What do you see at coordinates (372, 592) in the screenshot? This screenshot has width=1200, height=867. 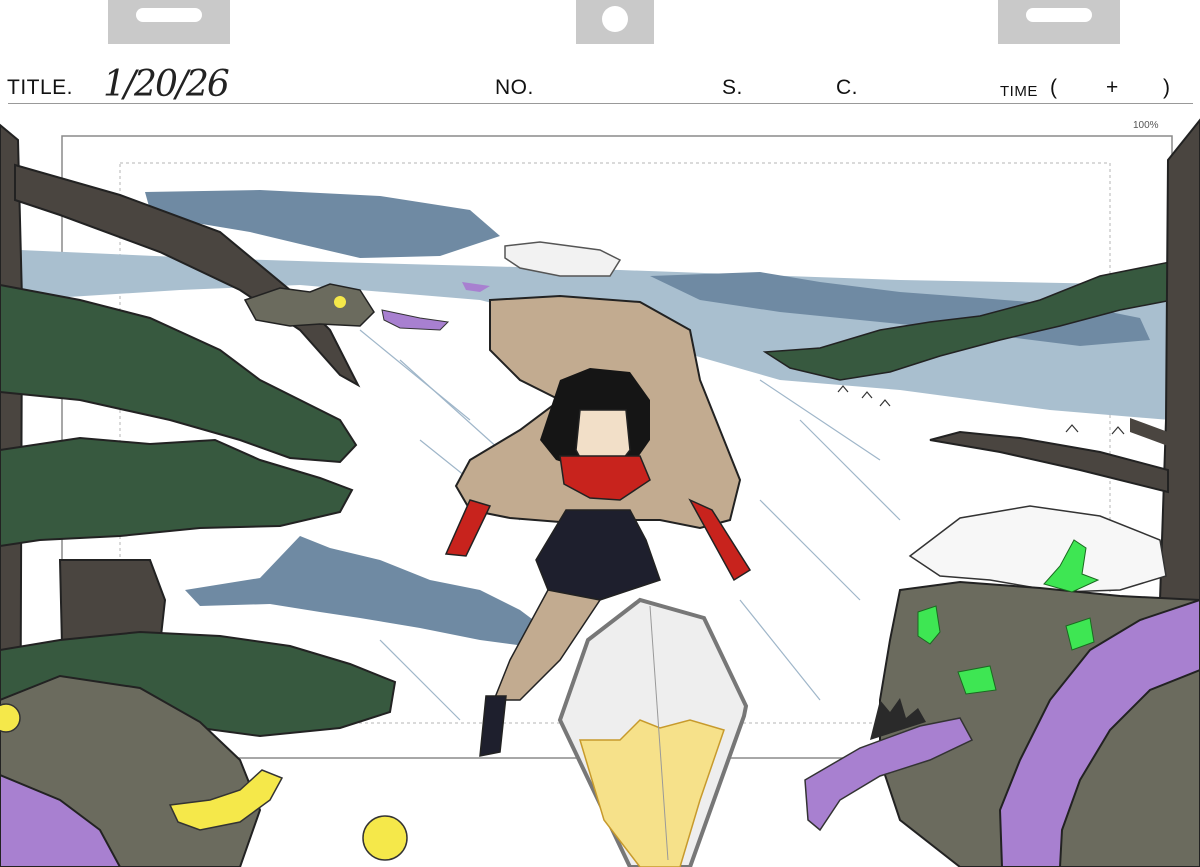 I see `ice-shadow` at bounding box center [372, 592].